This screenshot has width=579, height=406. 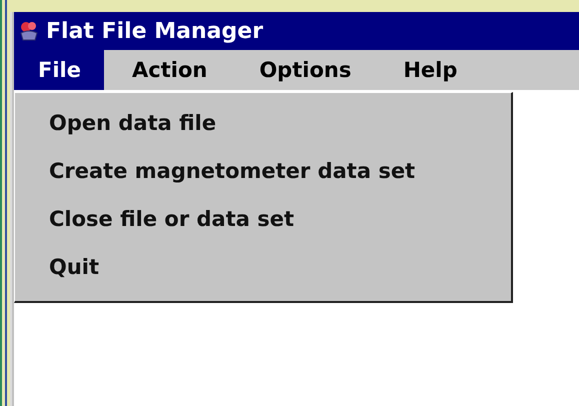 I want to click on menu-entry: Open data file, so click(x=263, y=123).